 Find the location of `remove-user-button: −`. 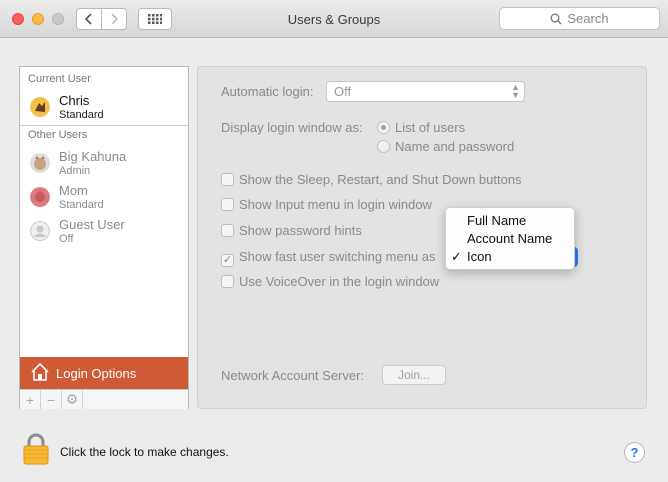

remove-user-button: − is located at coordinates (51, 399).